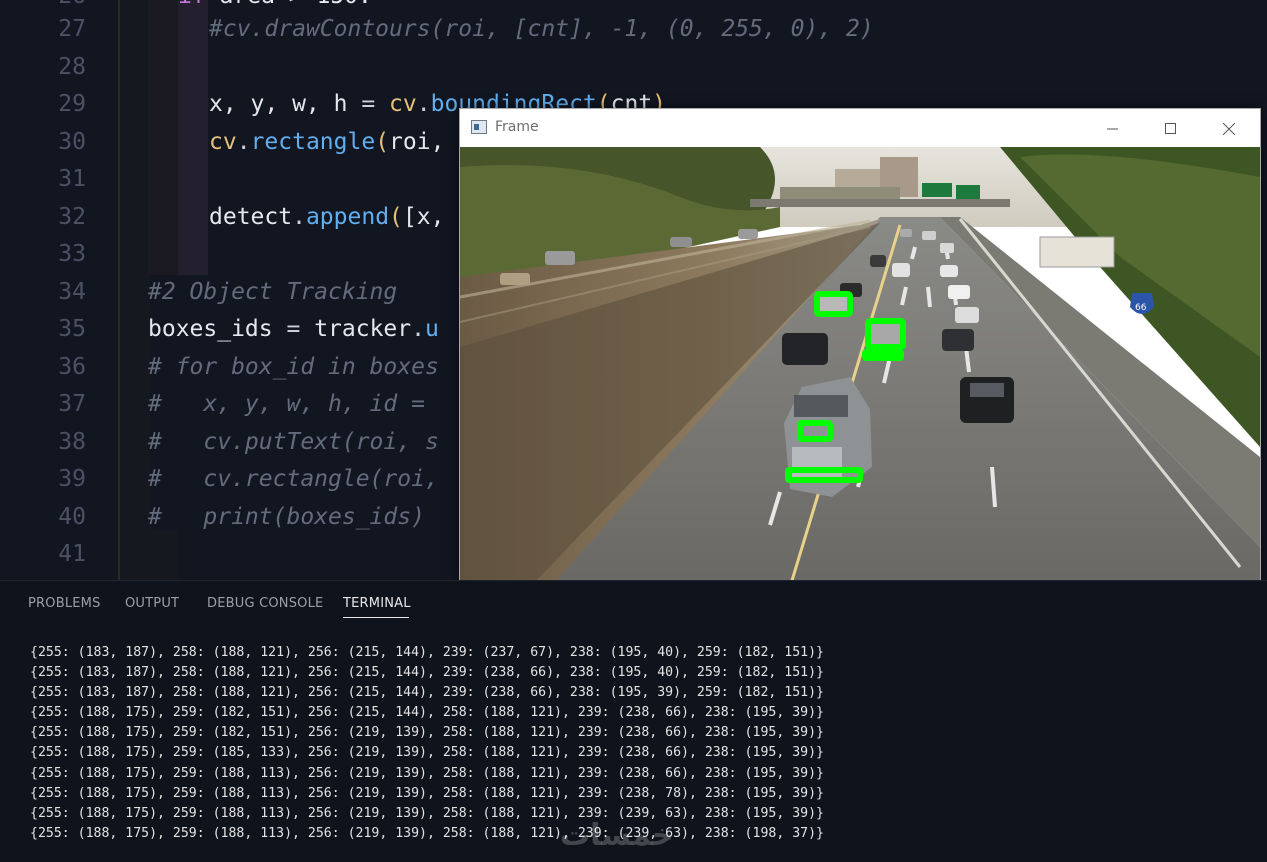  I want to click on code-token: detect, so click(251, 216).